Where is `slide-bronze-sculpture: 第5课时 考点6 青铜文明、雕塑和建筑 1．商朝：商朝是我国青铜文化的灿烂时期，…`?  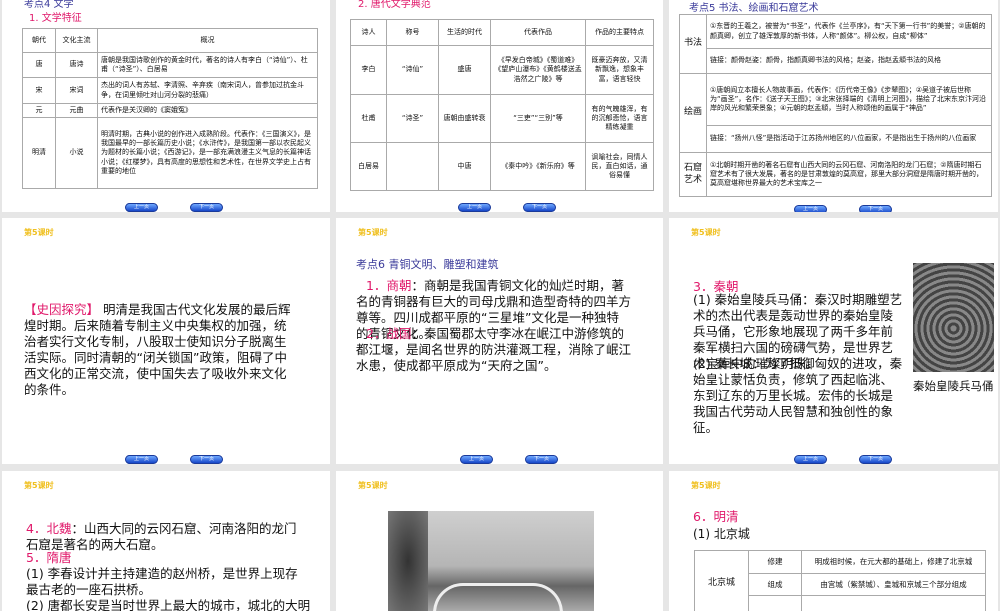 slide-bronze-sculpture: 第5课时 考点6 青铜文明、雕塑和建筑 1．商朝：商朝是我国青铜文化的灿烂时期，… is located at coordinates (499, 341).